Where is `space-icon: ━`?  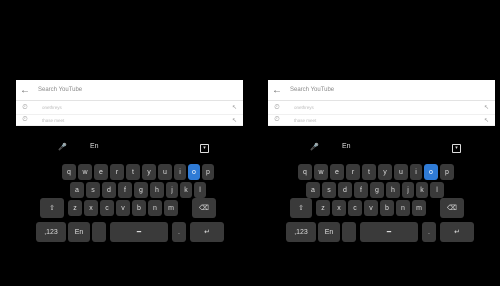
space-icon: ━ is located at coordinates (389, 232).